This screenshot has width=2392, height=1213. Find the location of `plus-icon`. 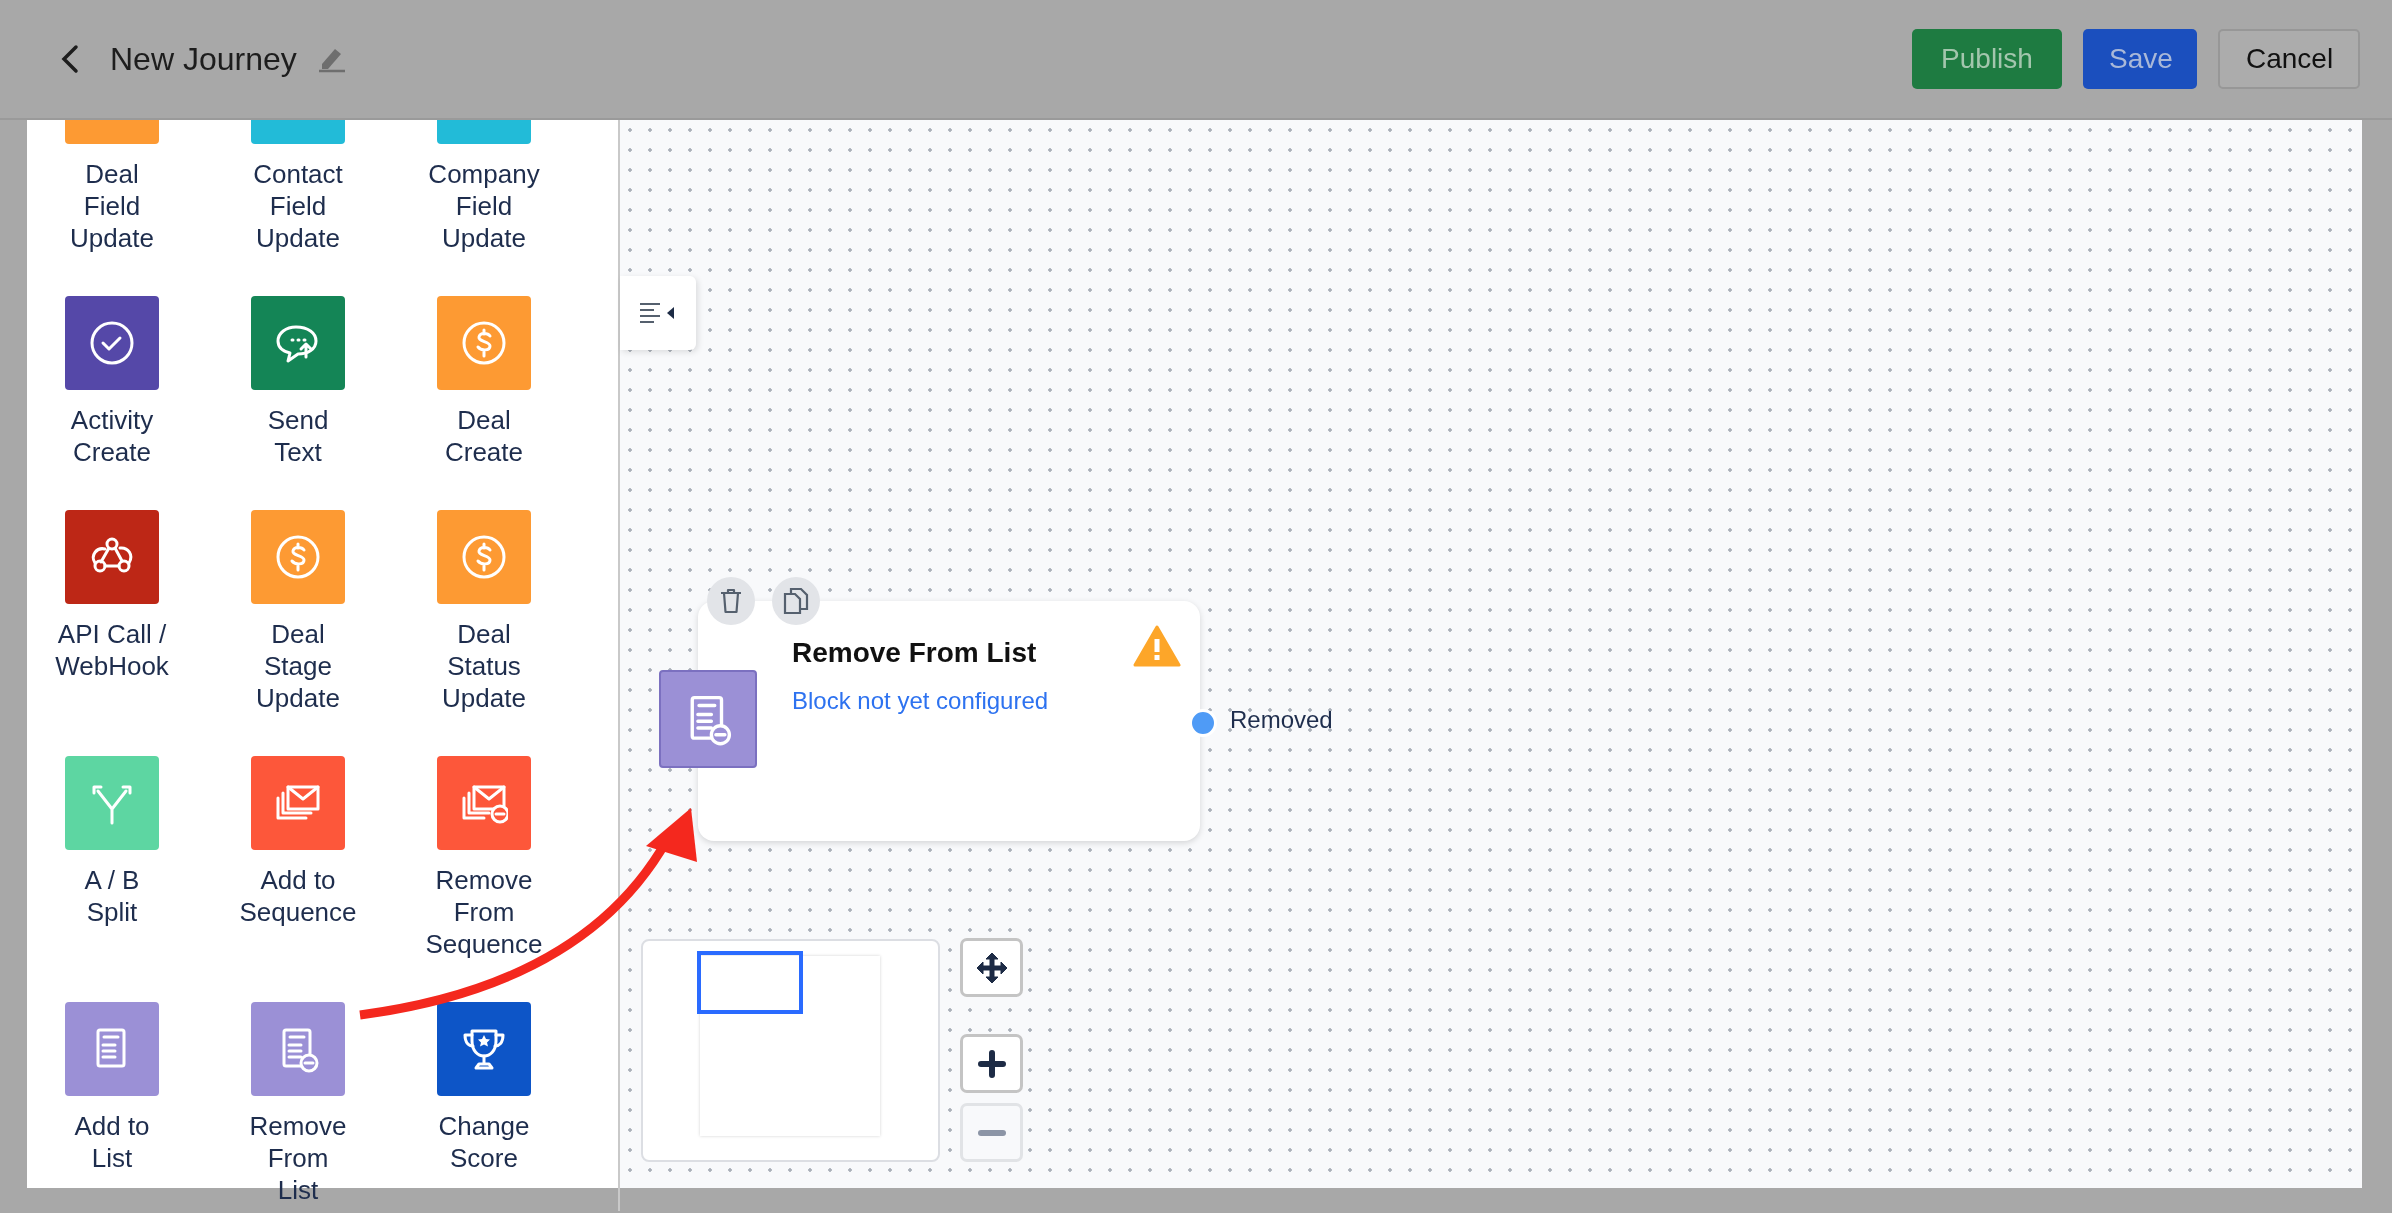

plus-icon is located at coordinates (991, 1063).